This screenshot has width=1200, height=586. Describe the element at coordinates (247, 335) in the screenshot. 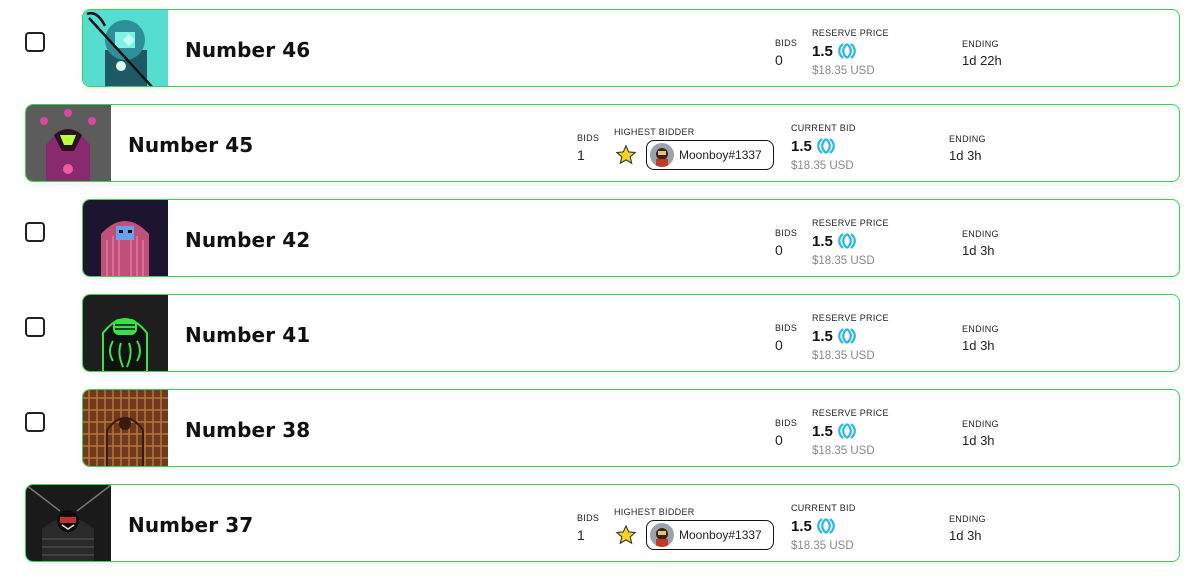

I see `listing-title: Number 41` at that location.